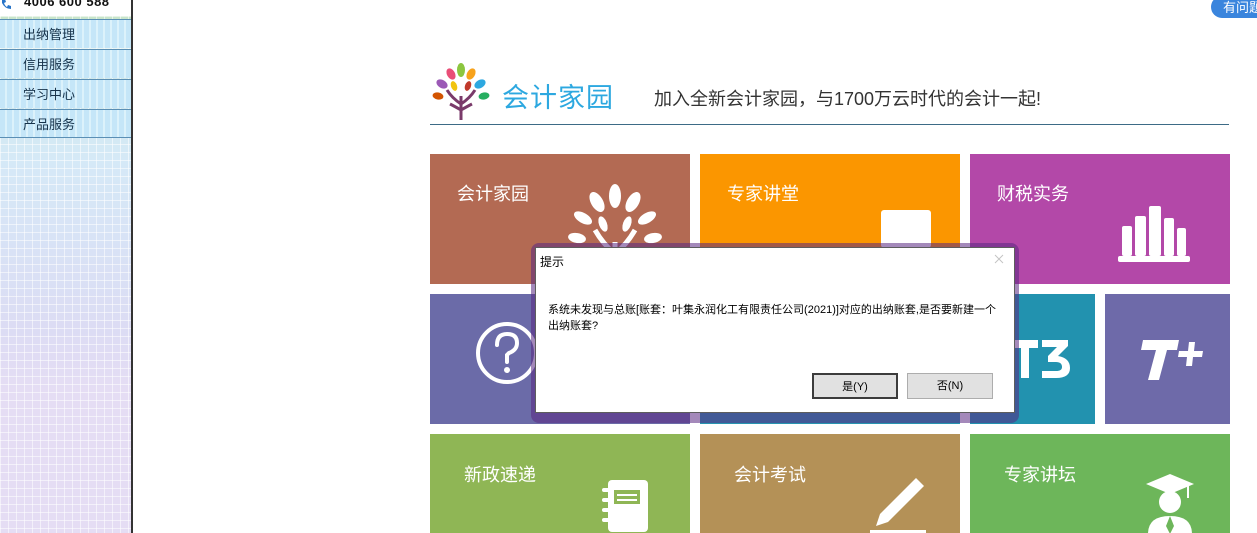 Image resolution: width=1257 pixels, height=533 pixels. I want to click on books-icon, so click(1154, 234).